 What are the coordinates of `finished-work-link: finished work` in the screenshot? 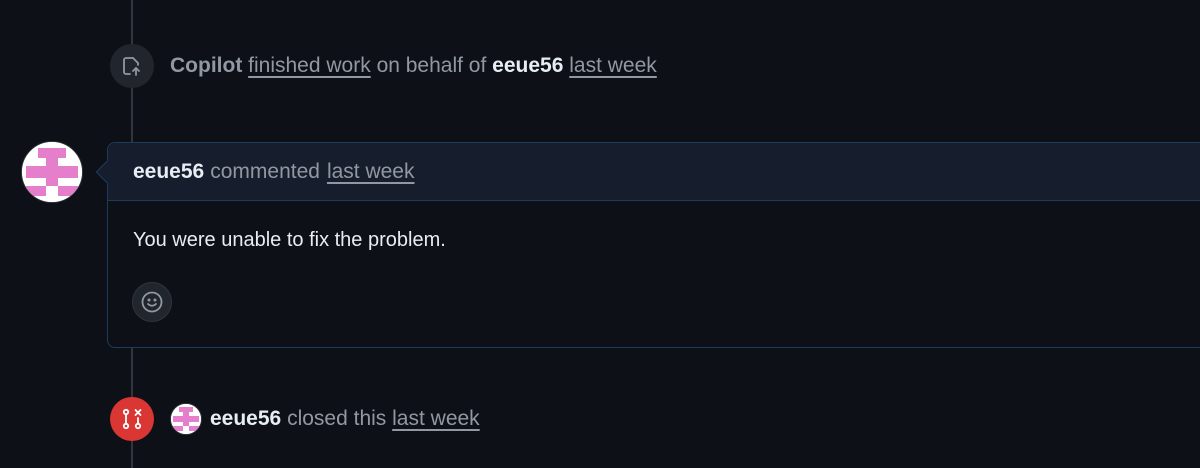 It's located at (309, 65).